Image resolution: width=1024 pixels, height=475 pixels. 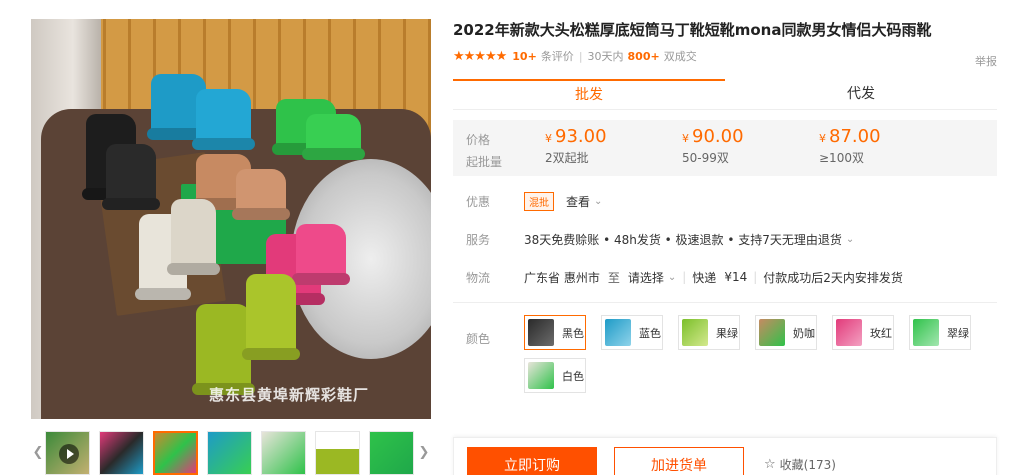 What do you see at coordinates (725, 302) in the screenshot?
I see `section-divider` at bounding box center [725, 302].